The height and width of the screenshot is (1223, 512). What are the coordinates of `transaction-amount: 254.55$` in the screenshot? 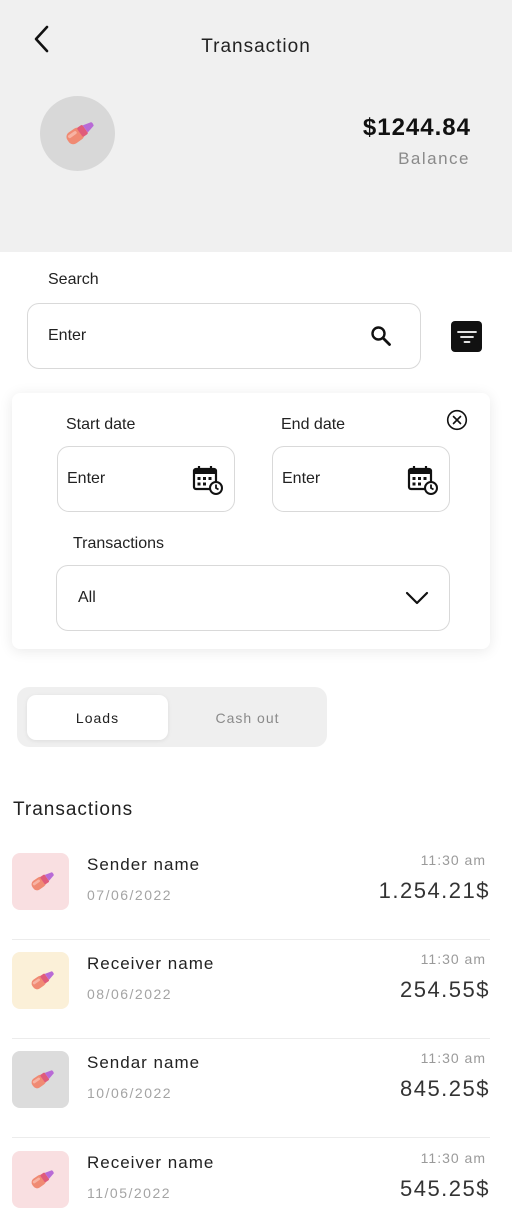 It's located at (444, 989).